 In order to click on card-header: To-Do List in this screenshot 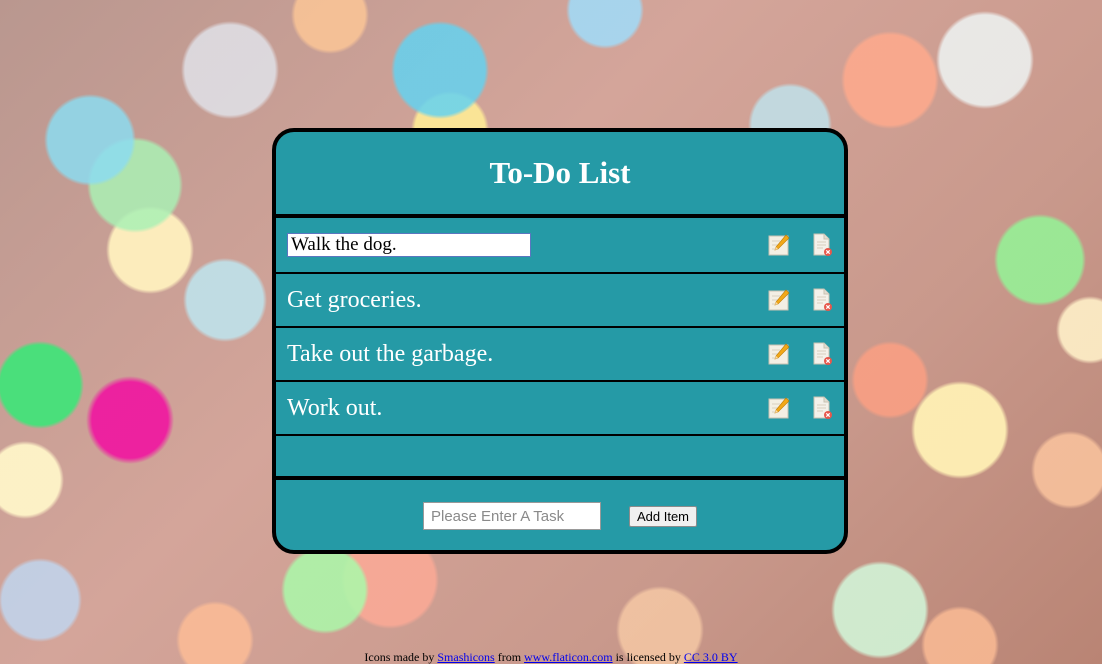, I will do `click(560, 175)`.